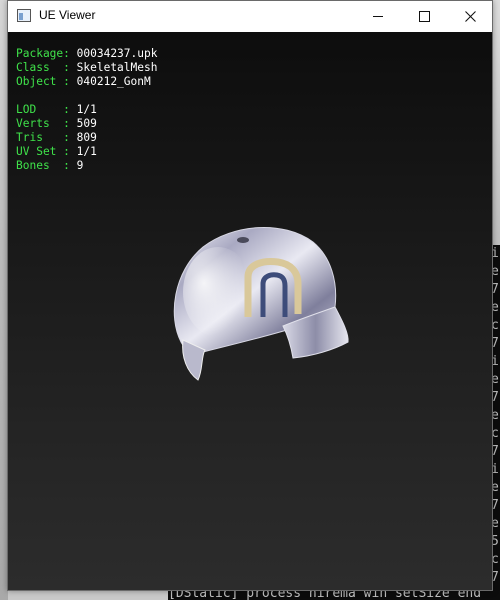 Image resolution: width=500 pixels, height=600 pixels. Describe the element at coordinates (86, 166) in the screenshot. I see `info-line: Bones : 9` at that location.